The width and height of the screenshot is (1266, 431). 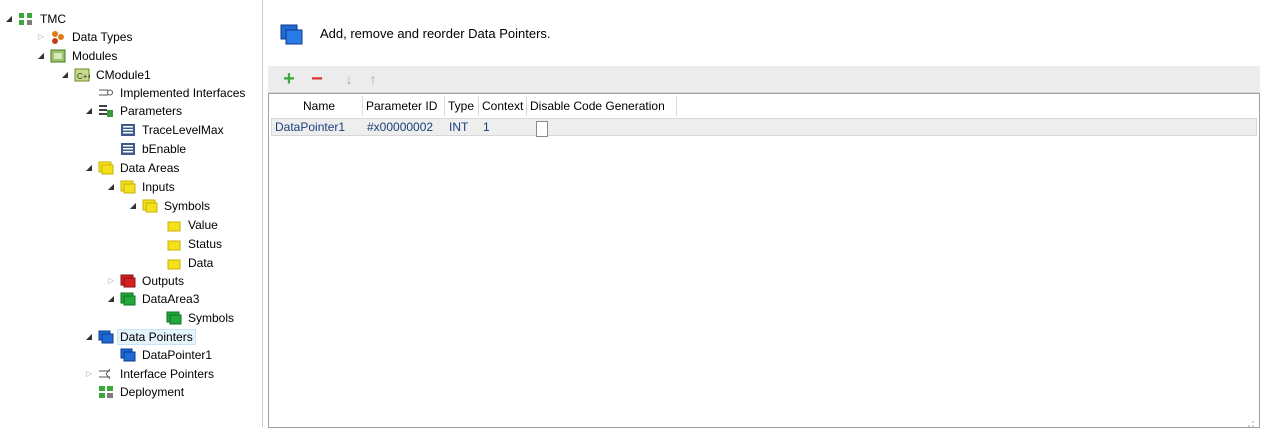 What do you see at coordinates (187, 206) in the screenshot?
I see `tree-label-symbols: Symbols` at bounding box center [187, 206].